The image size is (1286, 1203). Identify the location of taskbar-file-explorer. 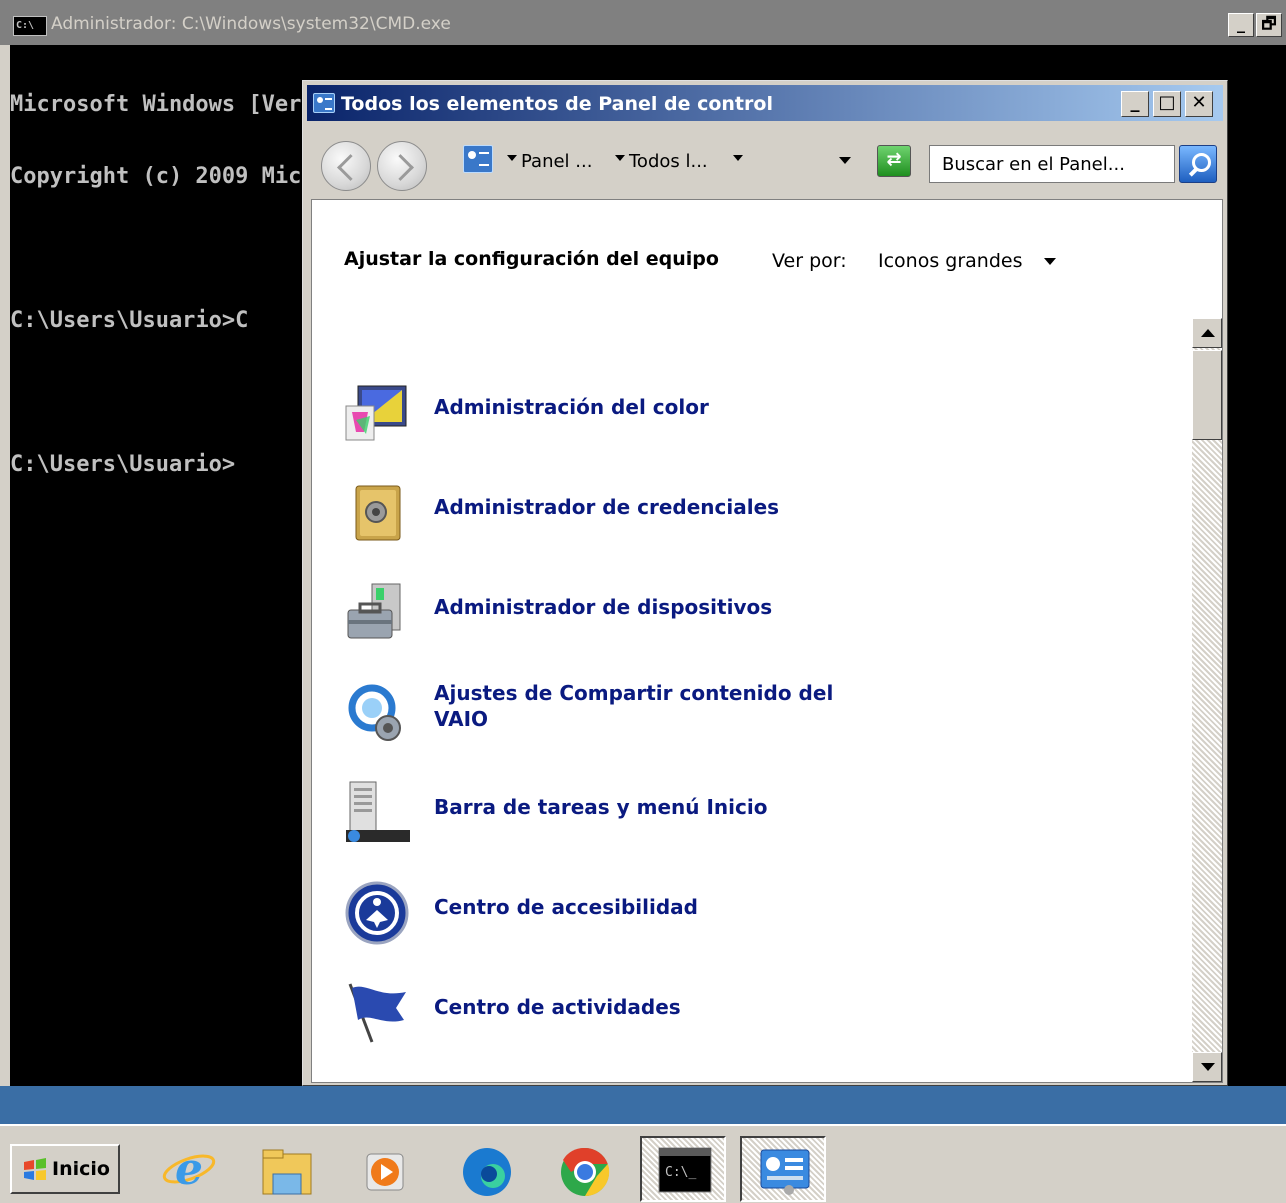
(287, 1169).